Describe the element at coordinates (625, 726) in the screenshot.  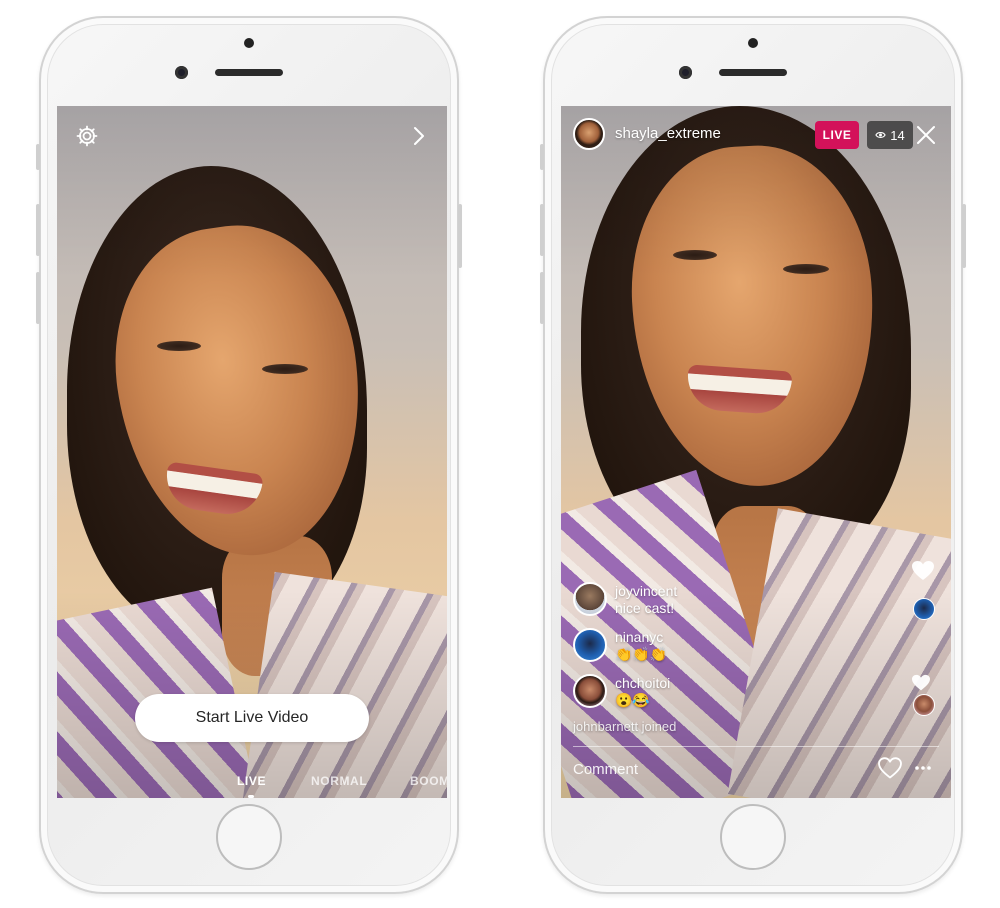
I see `joined-notice: johnbarnett joined` at that location.